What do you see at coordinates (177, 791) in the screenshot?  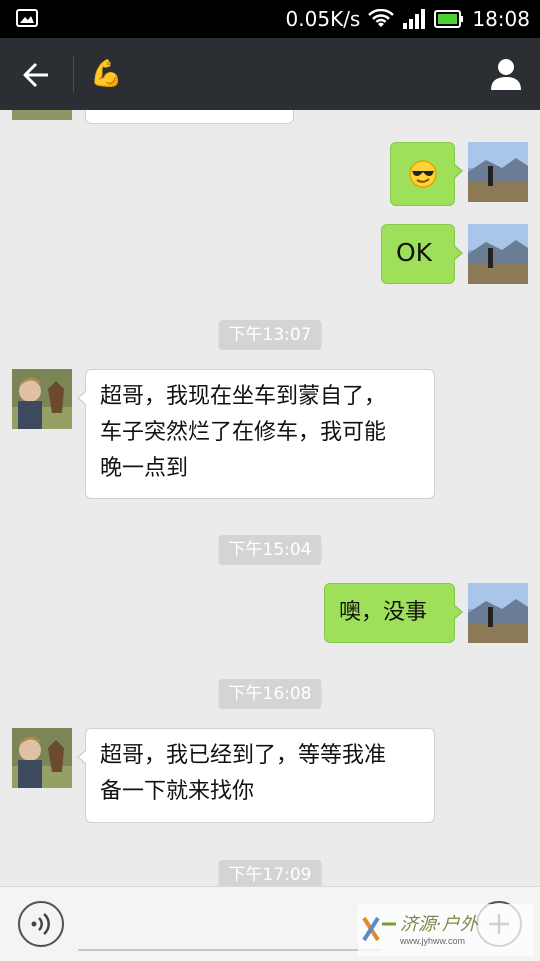 I see `message-line: 备一下就来找你` at bounding box center [177, 791].